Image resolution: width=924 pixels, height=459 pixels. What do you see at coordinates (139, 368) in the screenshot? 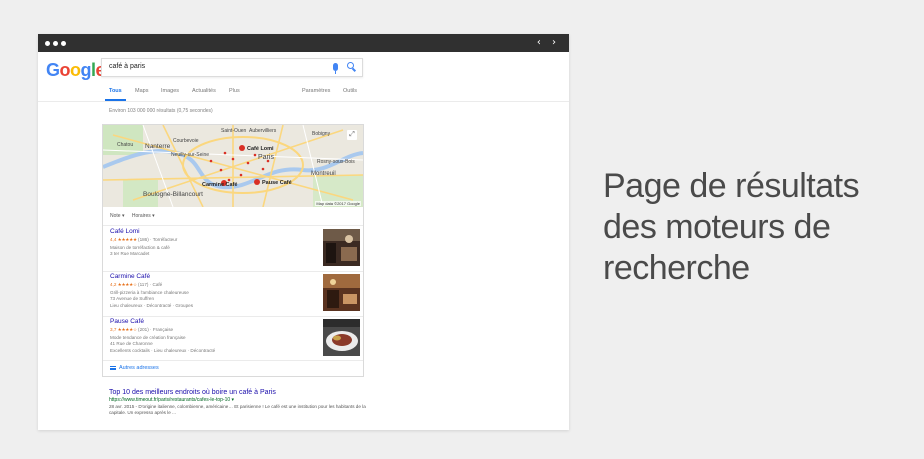
I see `more-places-label: Autres adresses` at bounding box center [139, 368].